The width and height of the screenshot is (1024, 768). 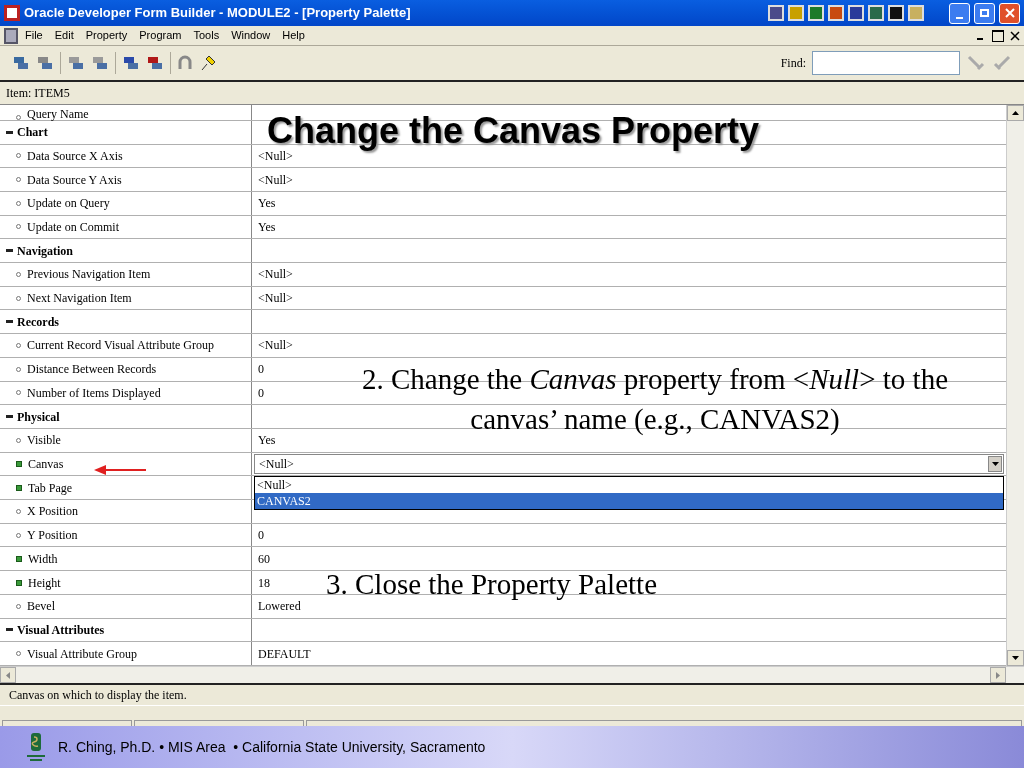 I want to click on find-label: Find:, so click(x=793, y=63).